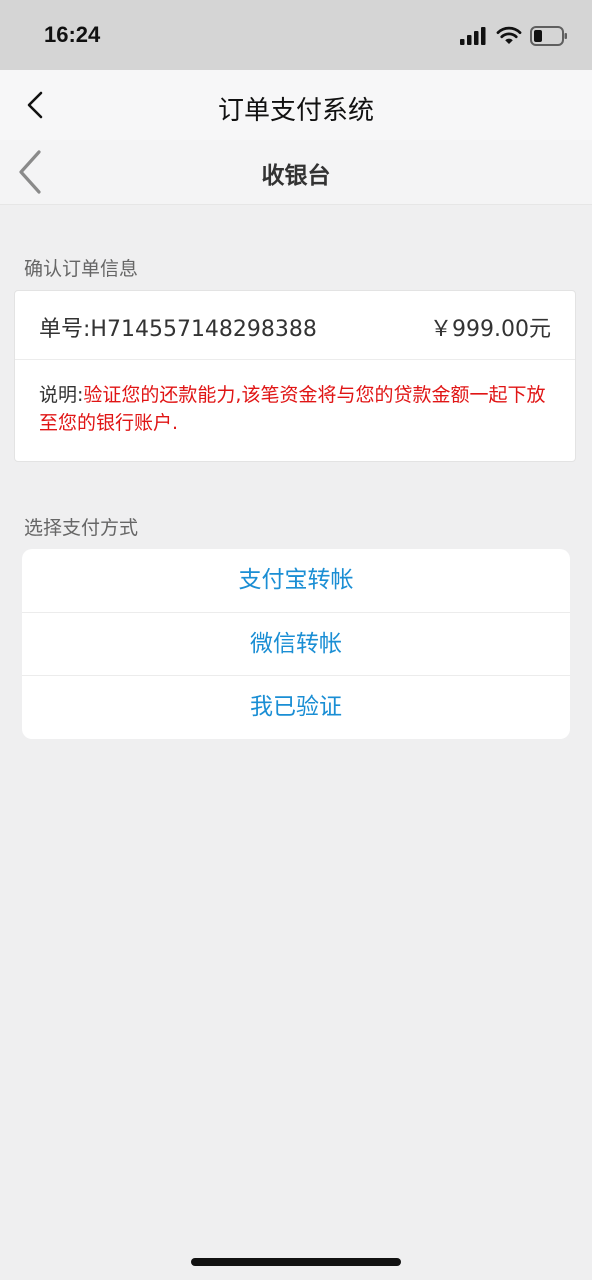 This screenshot has height=1280, width=592. What do you see at coordinates (473, 36) in the screenshot?
I see `signal-icon` at bounding box center [473, 36].